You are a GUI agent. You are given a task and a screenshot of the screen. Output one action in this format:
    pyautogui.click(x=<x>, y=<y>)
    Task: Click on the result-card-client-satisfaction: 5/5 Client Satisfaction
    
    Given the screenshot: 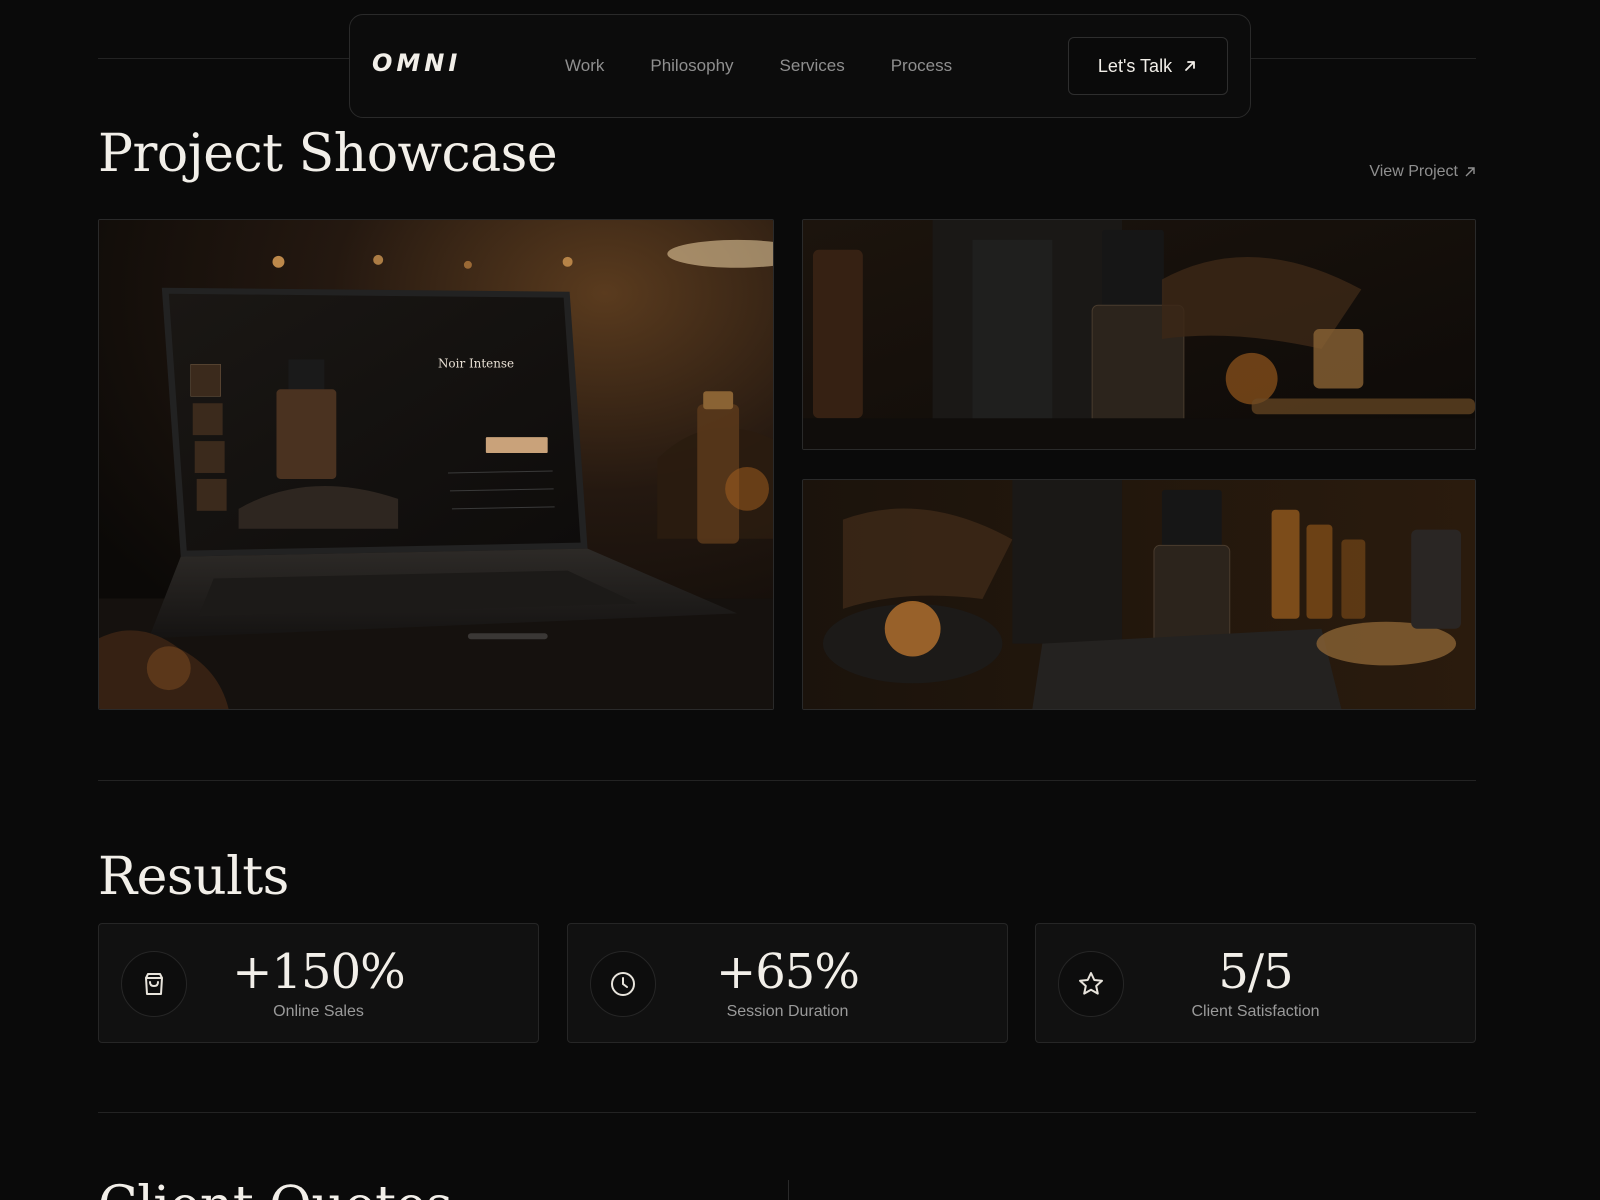 What is the action you would take?
    pyautogui.click(x=1255, y=983)
    